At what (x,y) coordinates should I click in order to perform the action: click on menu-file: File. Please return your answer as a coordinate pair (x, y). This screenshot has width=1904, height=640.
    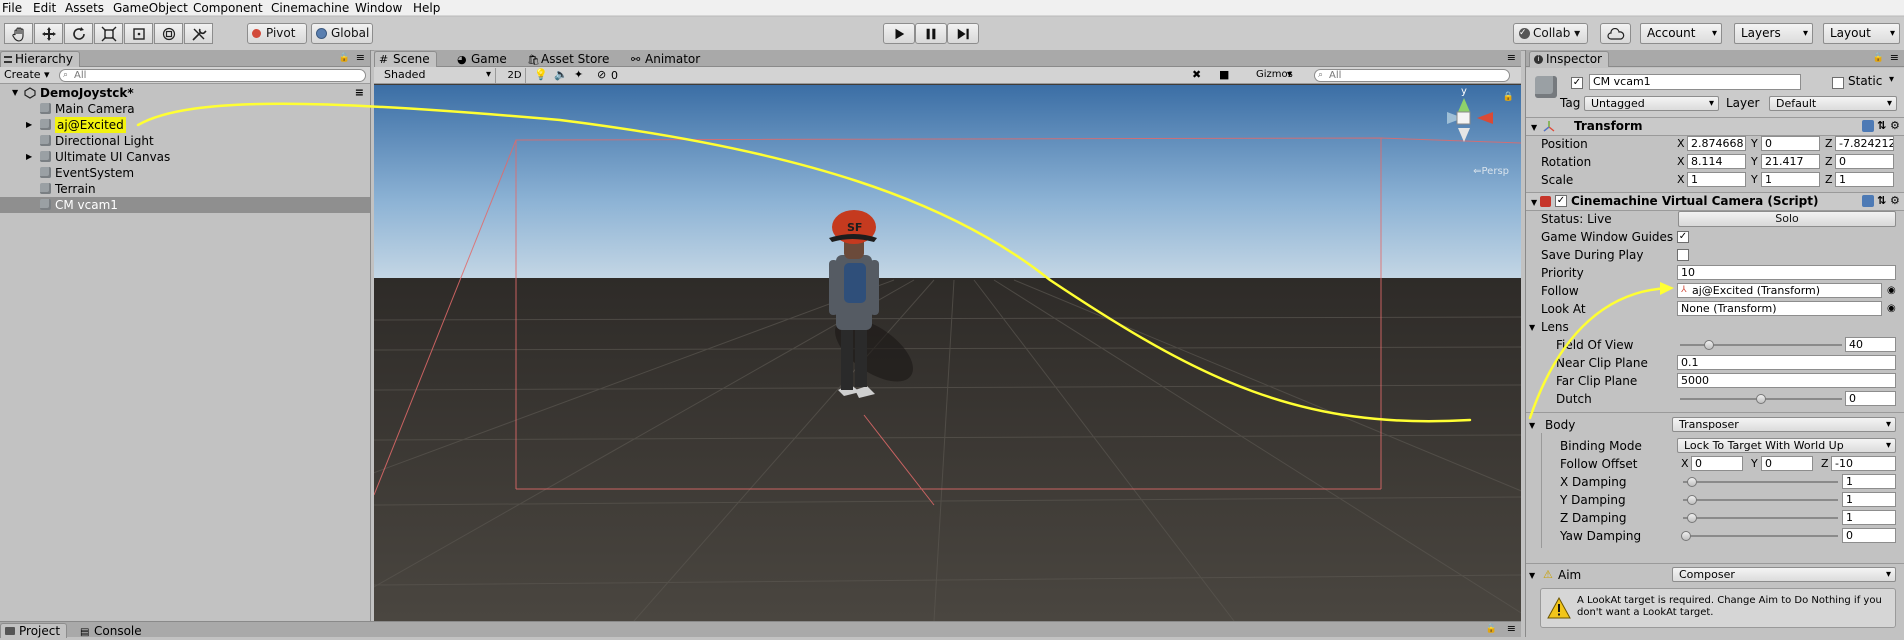
    Looking at the image, I should click on (12, 8).